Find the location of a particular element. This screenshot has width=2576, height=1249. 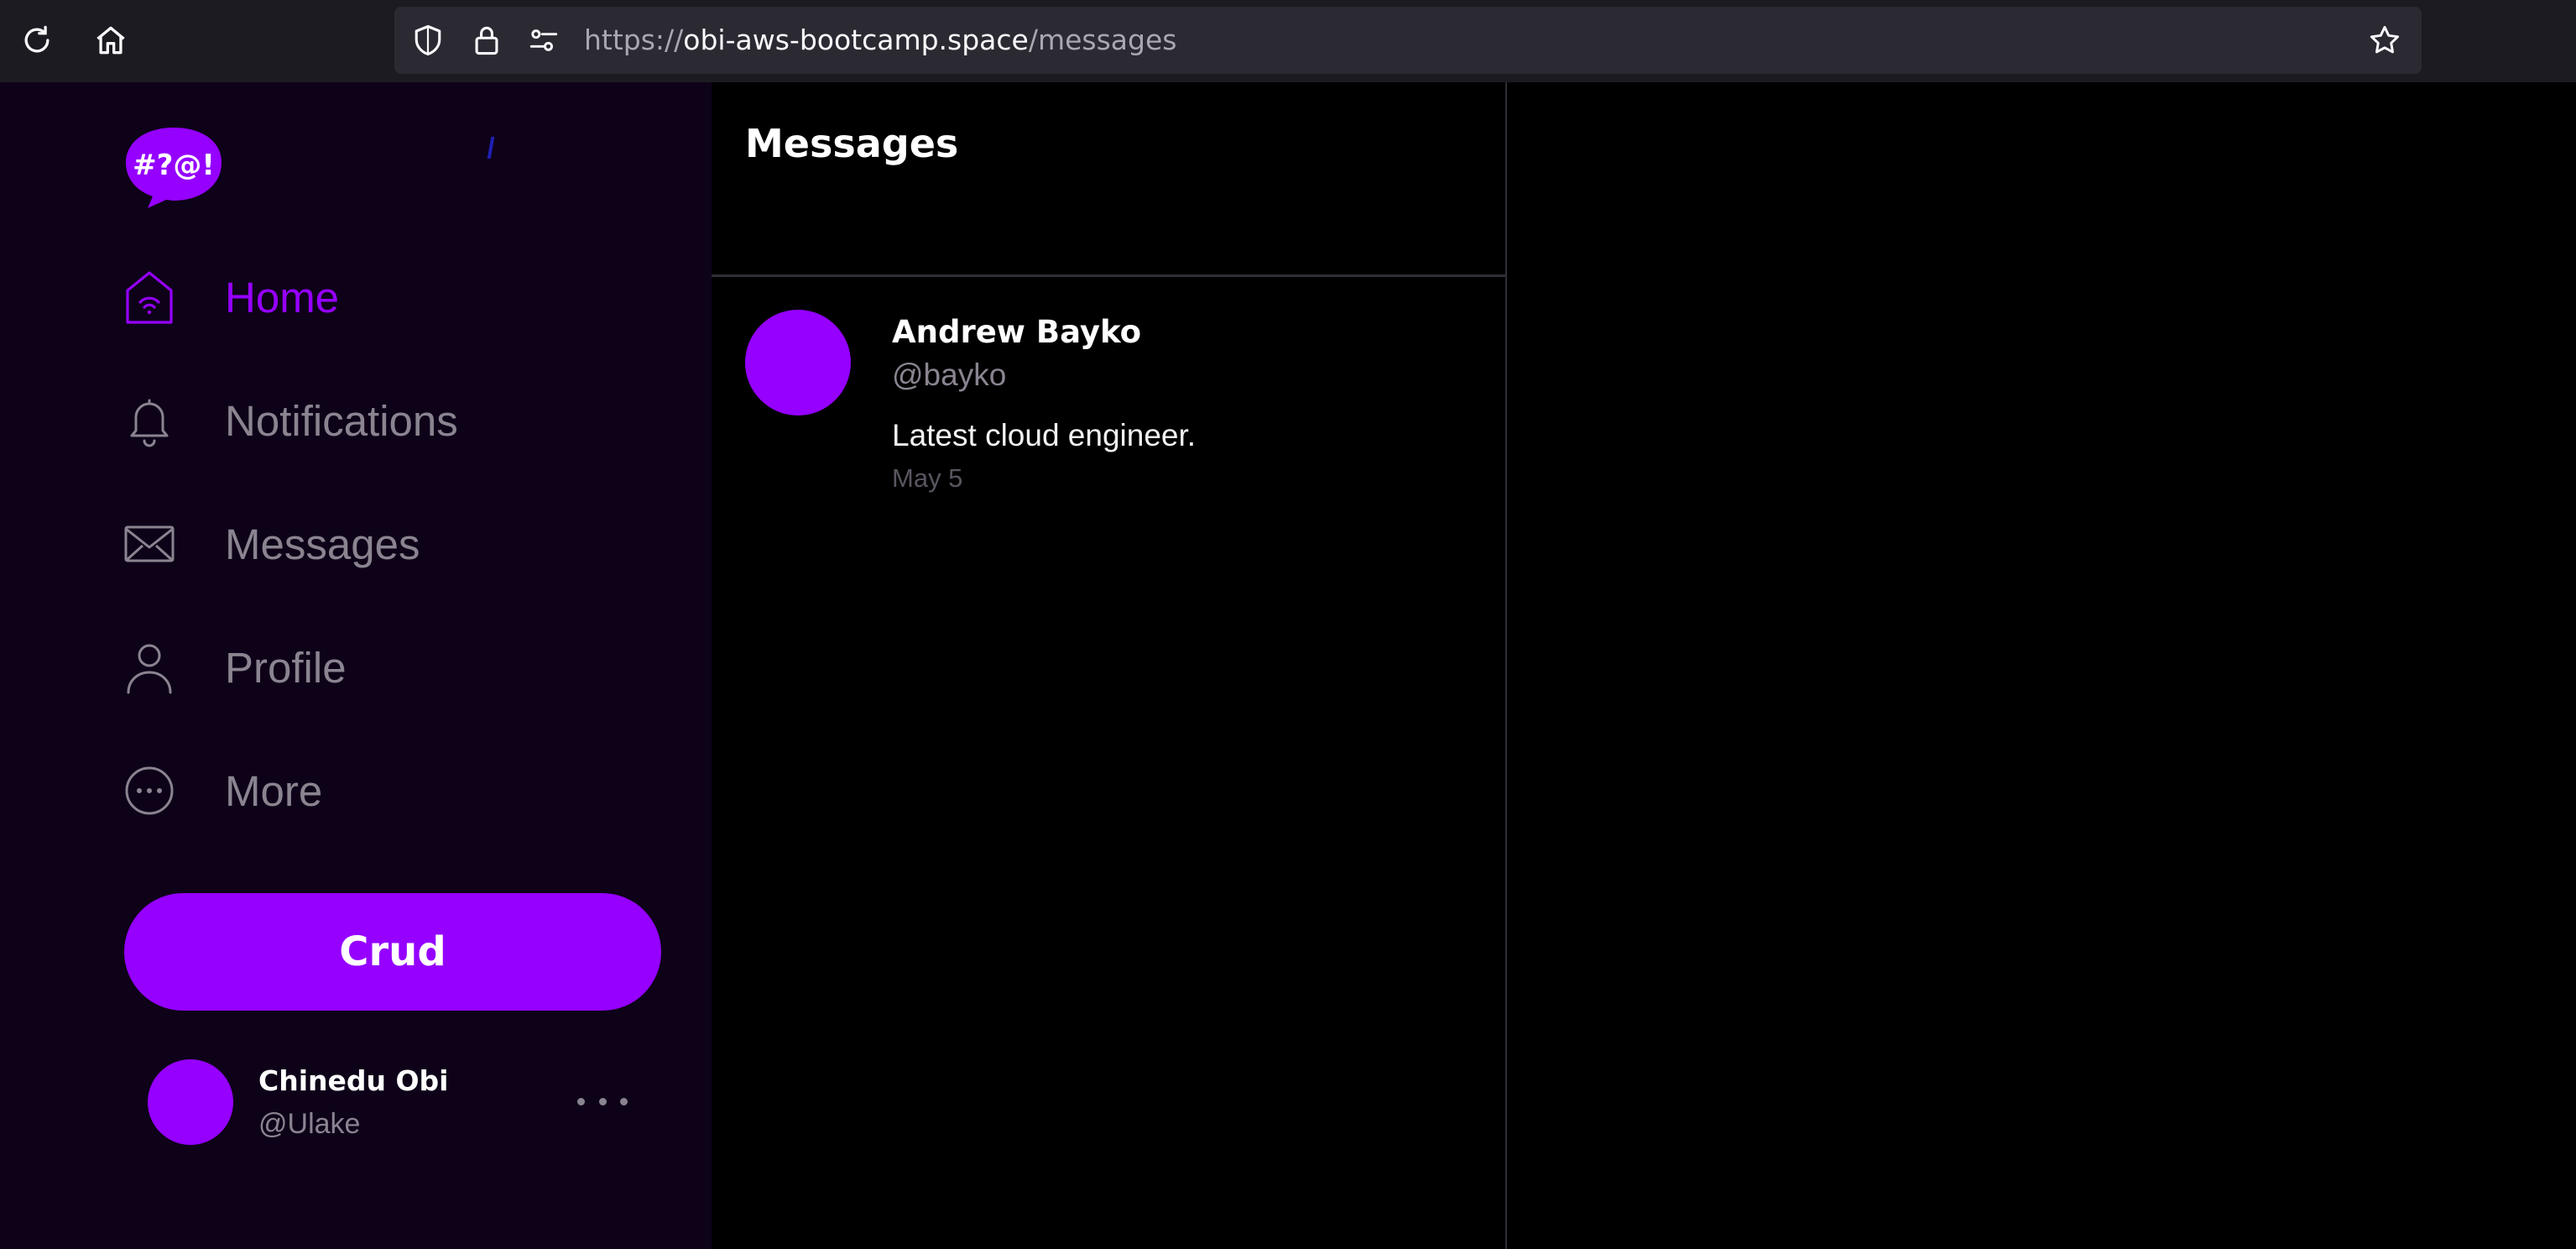

profile-name: Chinedu Obi is located at coordinates (353, 1080).